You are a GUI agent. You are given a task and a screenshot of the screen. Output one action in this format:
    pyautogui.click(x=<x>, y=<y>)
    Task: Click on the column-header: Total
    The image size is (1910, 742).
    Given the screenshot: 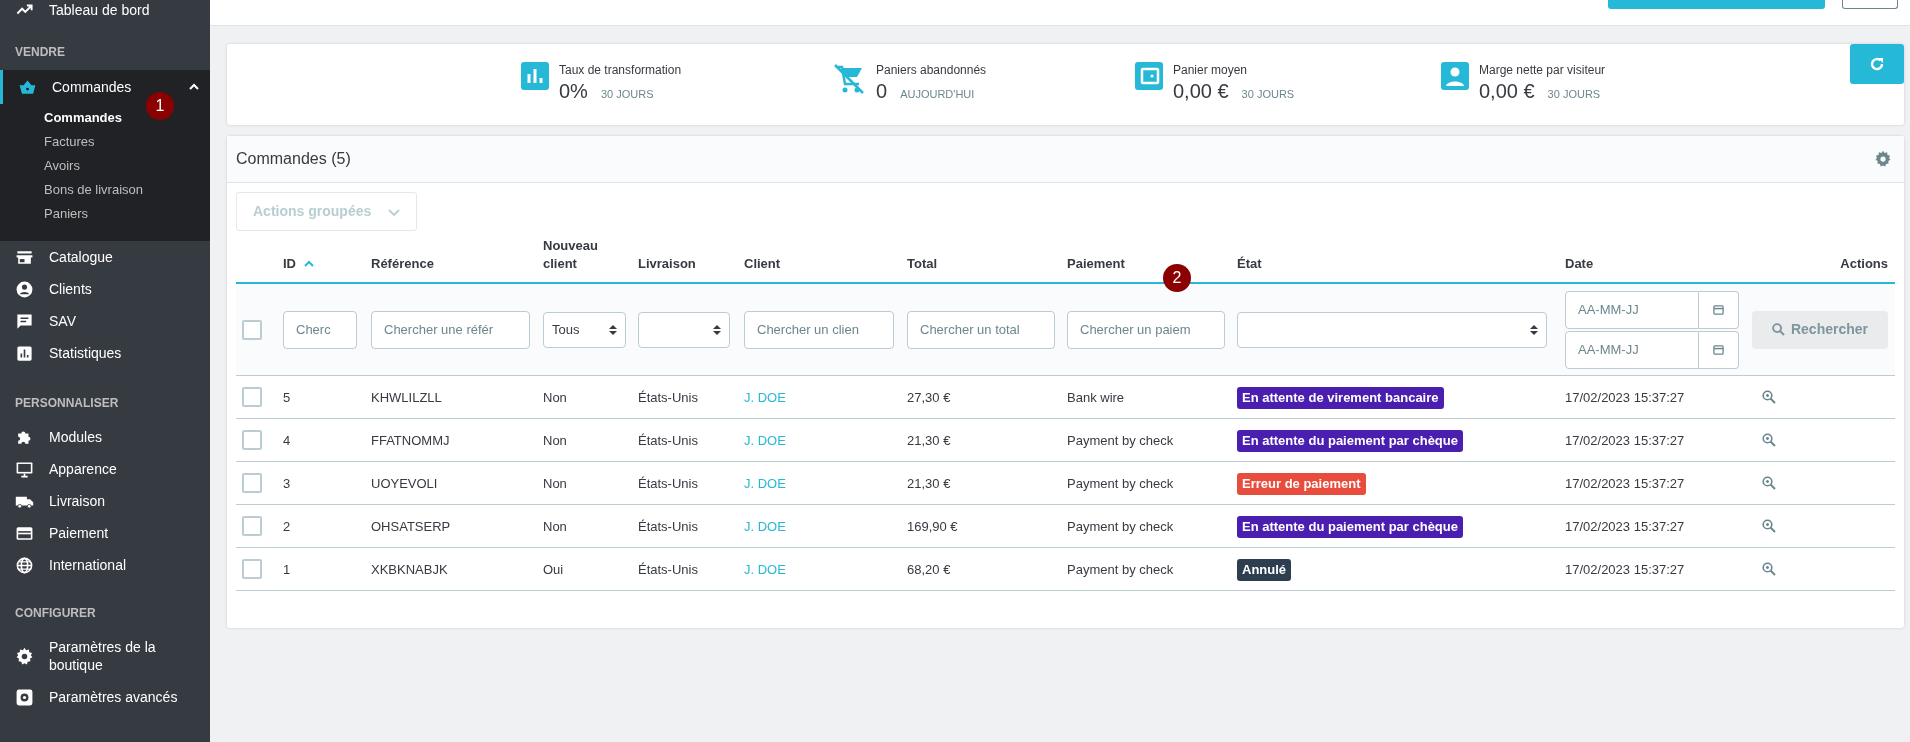 What is the action you would take?
    pyautogui.click(x=922, y=264)
    